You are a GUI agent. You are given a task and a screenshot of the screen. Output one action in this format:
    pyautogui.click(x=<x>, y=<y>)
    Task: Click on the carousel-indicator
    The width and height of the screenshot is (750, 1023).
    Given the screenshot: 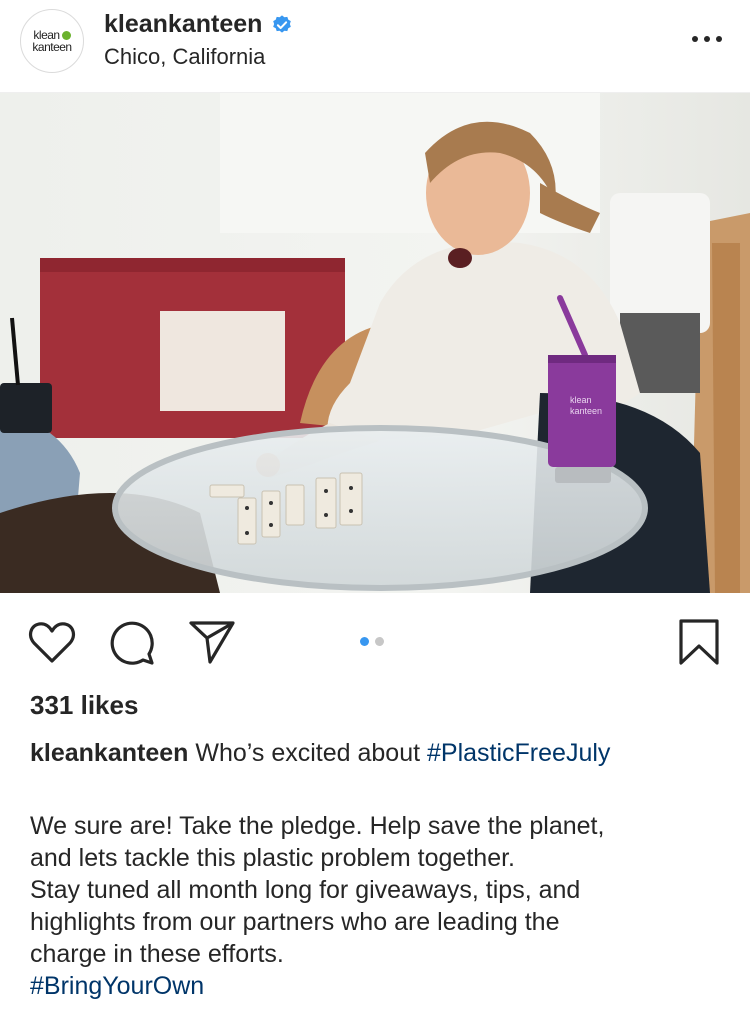 What is the action you would take?
    pyautogui.click(x=372, y=641)
    